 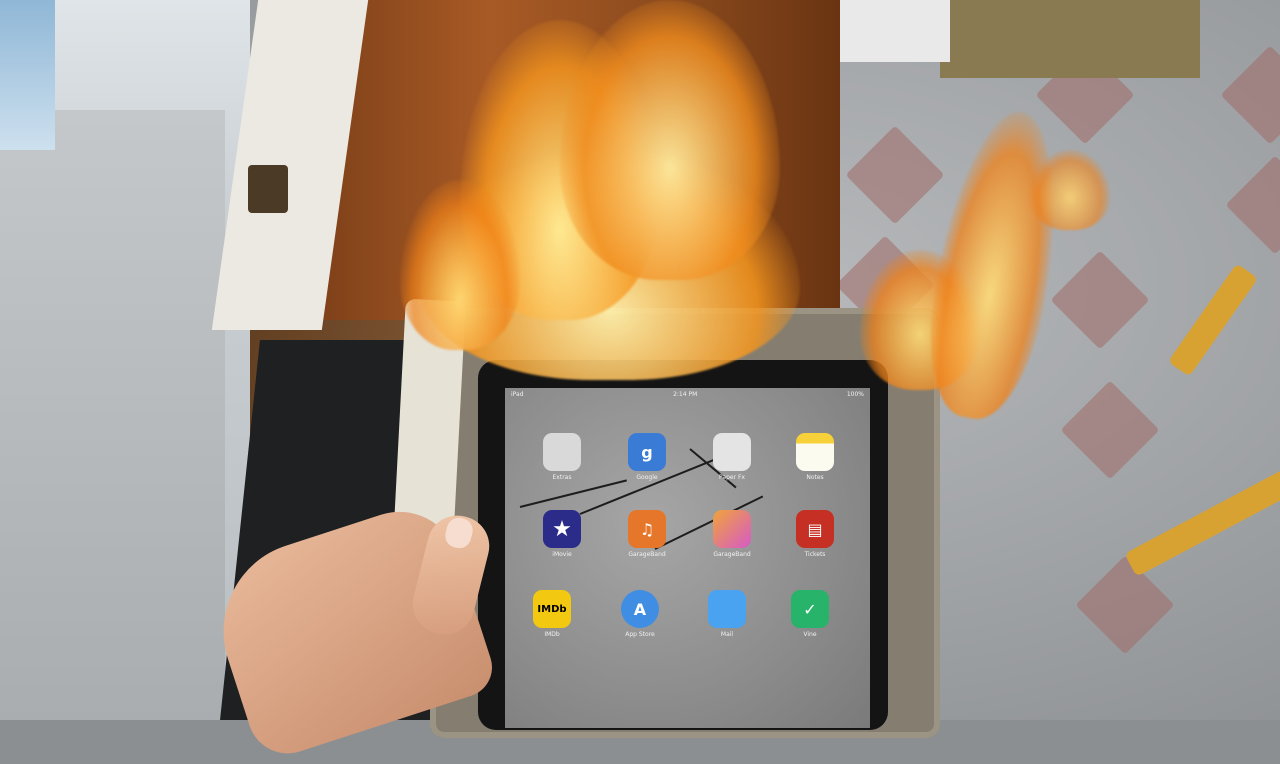 I want to click on app-garageband: ♫ GarageBand, so click(x=647, y=534).